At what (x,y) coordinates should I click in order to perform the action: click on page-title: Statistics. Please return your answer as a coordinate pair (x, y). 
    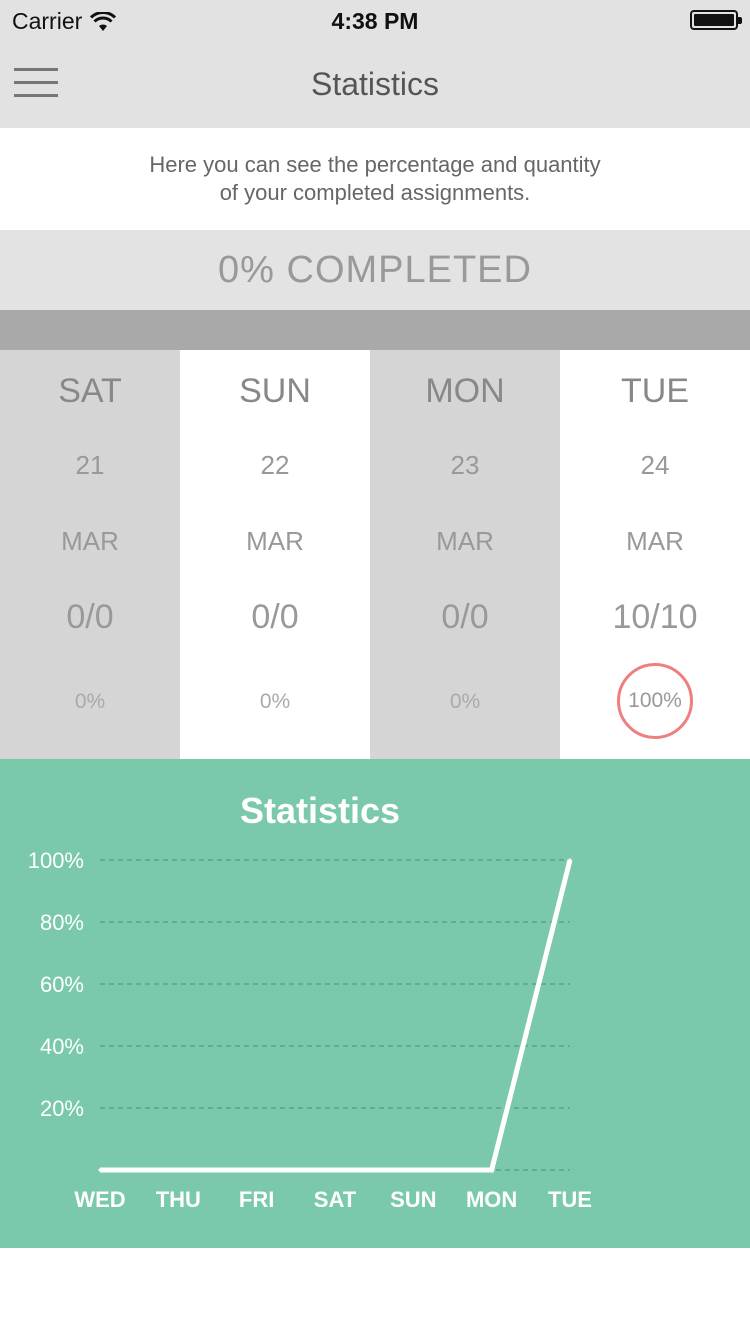
    Looking at the image, I should click on (375, 84).